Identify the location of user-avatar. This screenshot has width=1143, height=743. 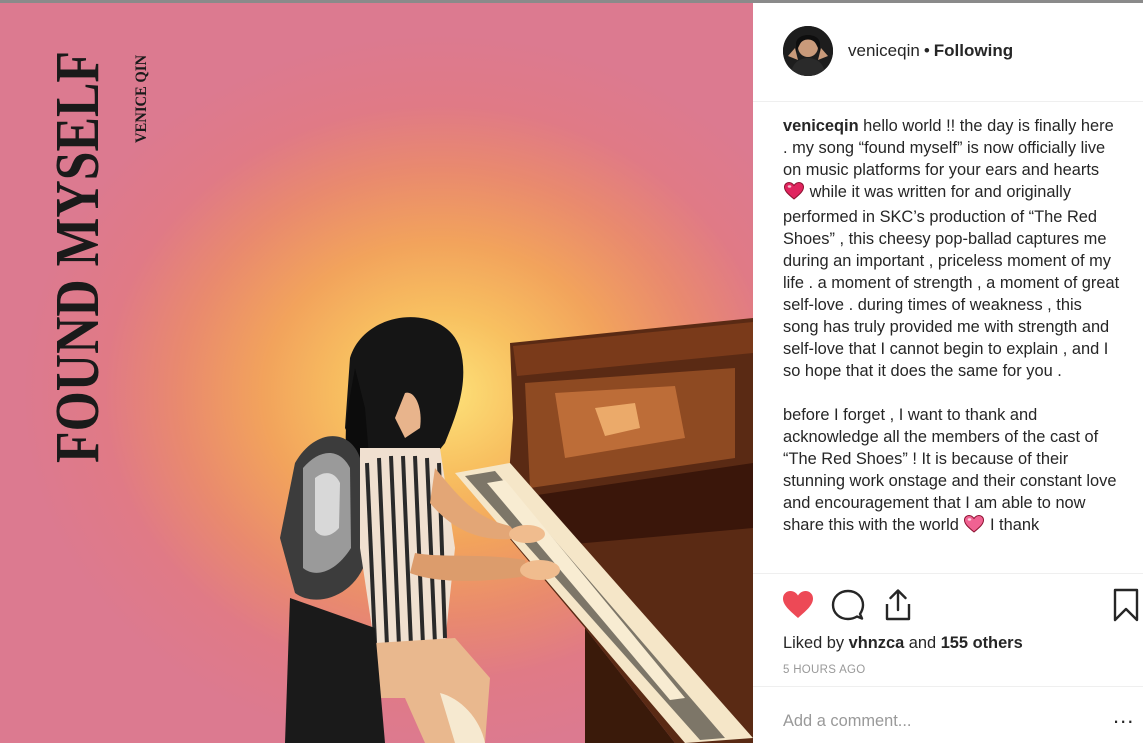
(808, 51).